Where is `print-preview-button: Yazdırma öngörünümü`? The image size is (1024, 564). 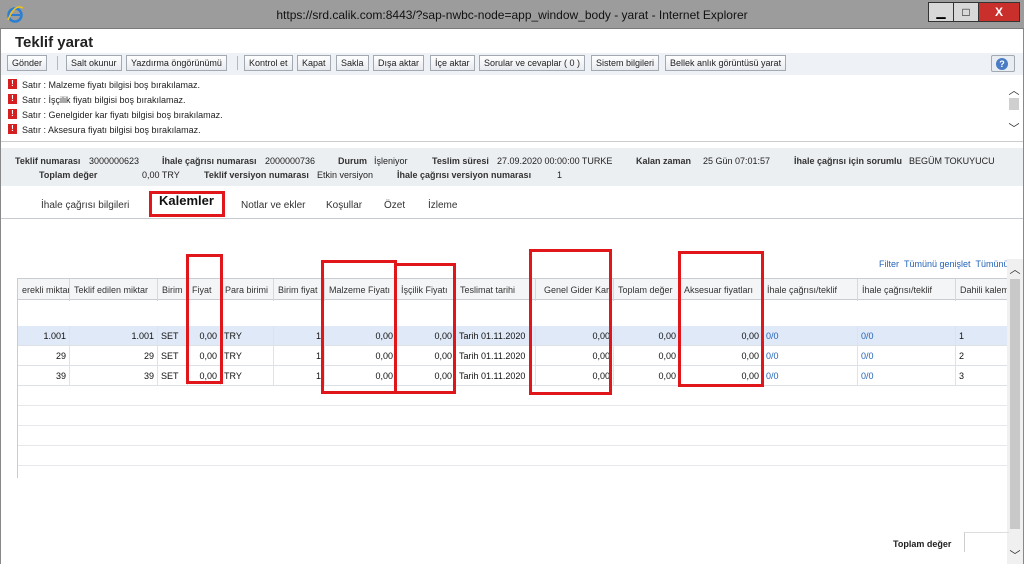
print-preview-button: Yazdırma öngörünümü is located at coordinates (176, 63).